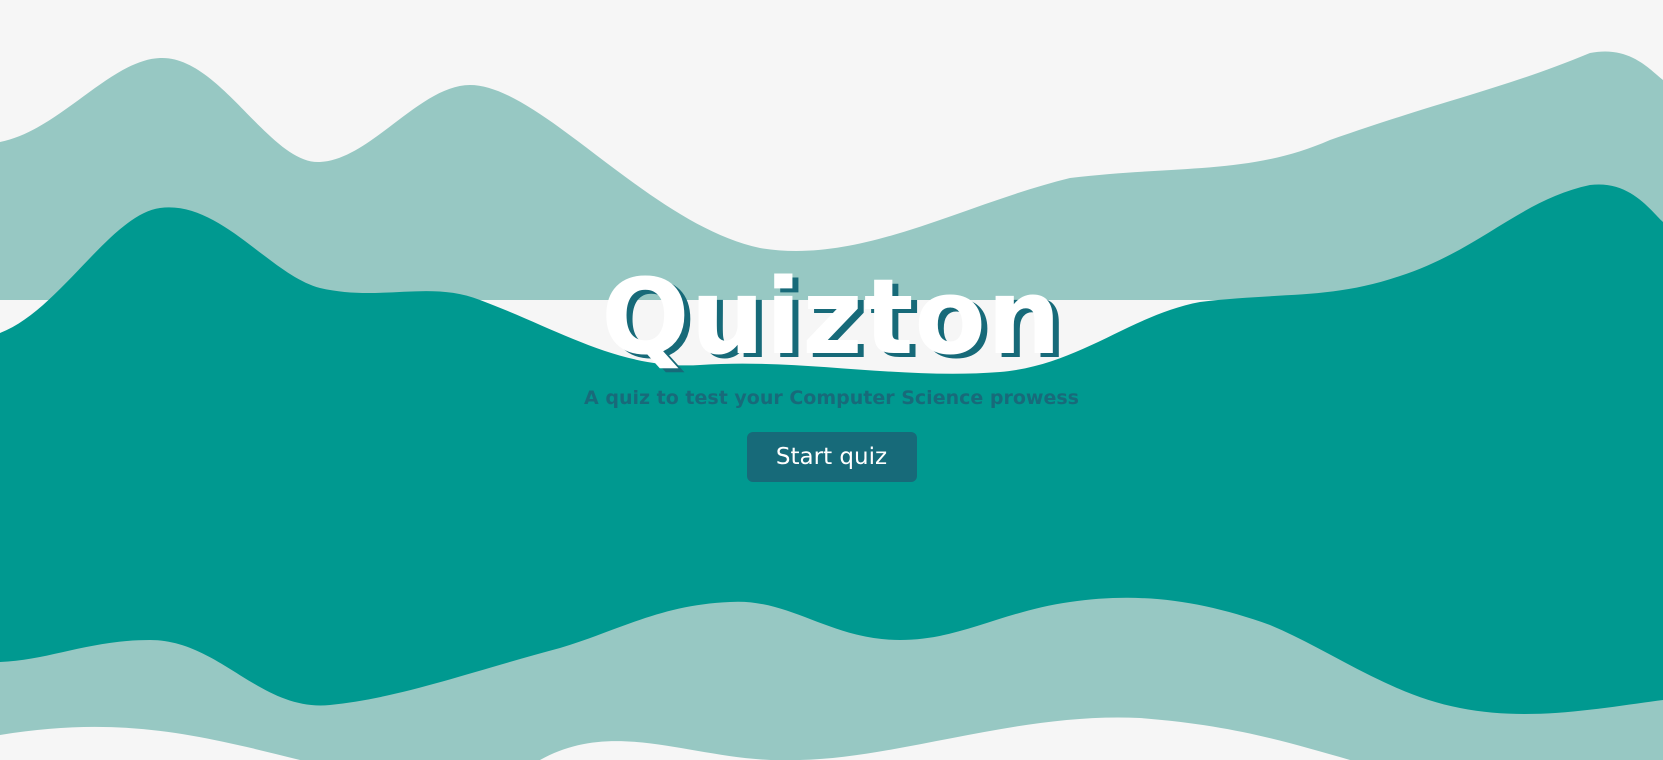 Image resolution: width=1663 pixels, height=760 pixels. Describe the element at coordinates (831, 457) in the screenshot. I see `start-quiz-button: Start quiz` at that location.